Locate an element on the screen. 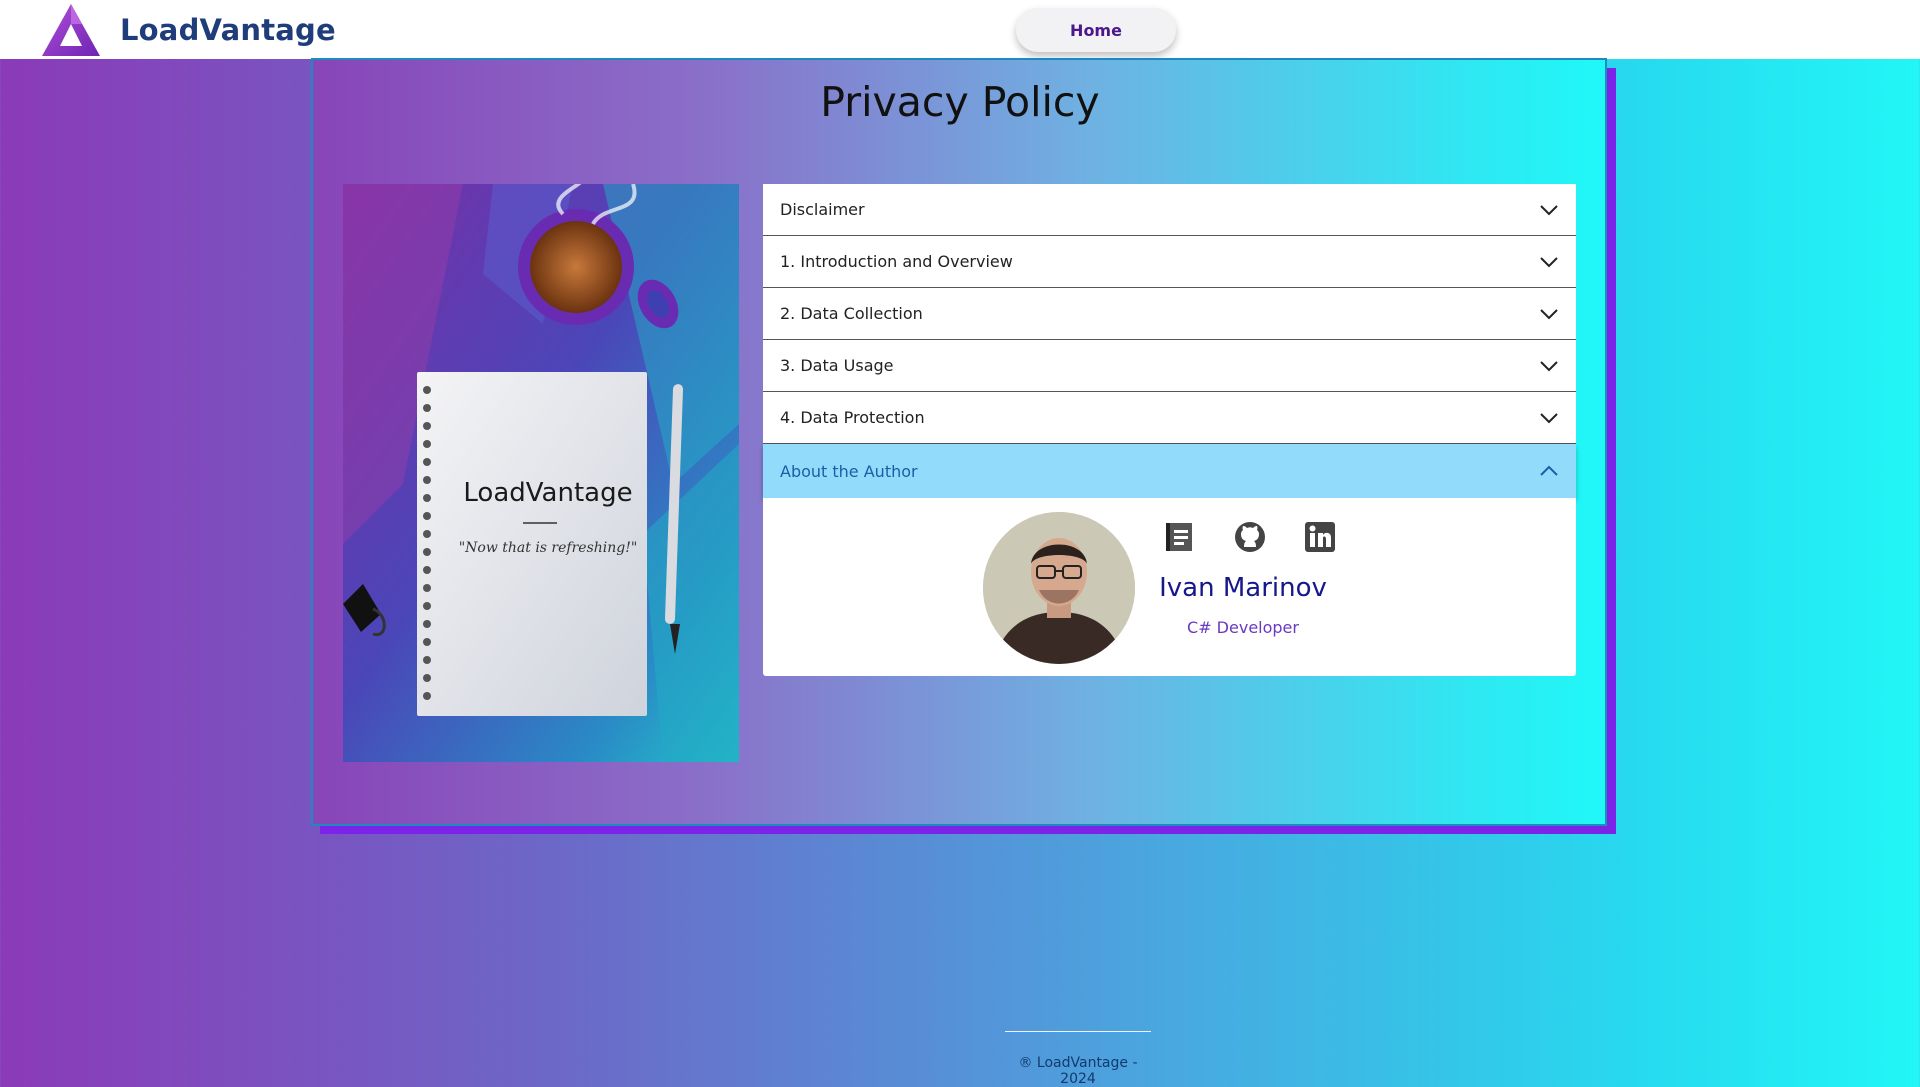  accordion-item-about-author: About the Author is located at coordinates (1169, 471).